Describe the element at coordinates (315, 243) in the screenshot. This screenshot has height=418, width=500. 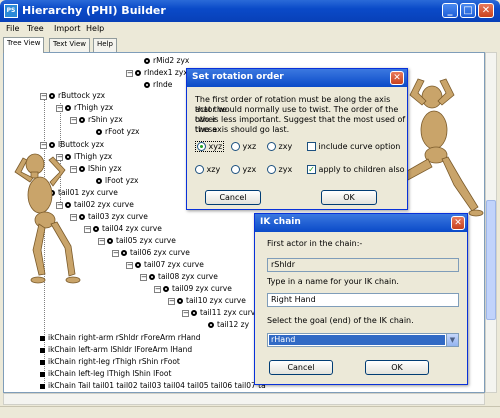
I see `first-actor-label: First actor in the chain:-` at that location.